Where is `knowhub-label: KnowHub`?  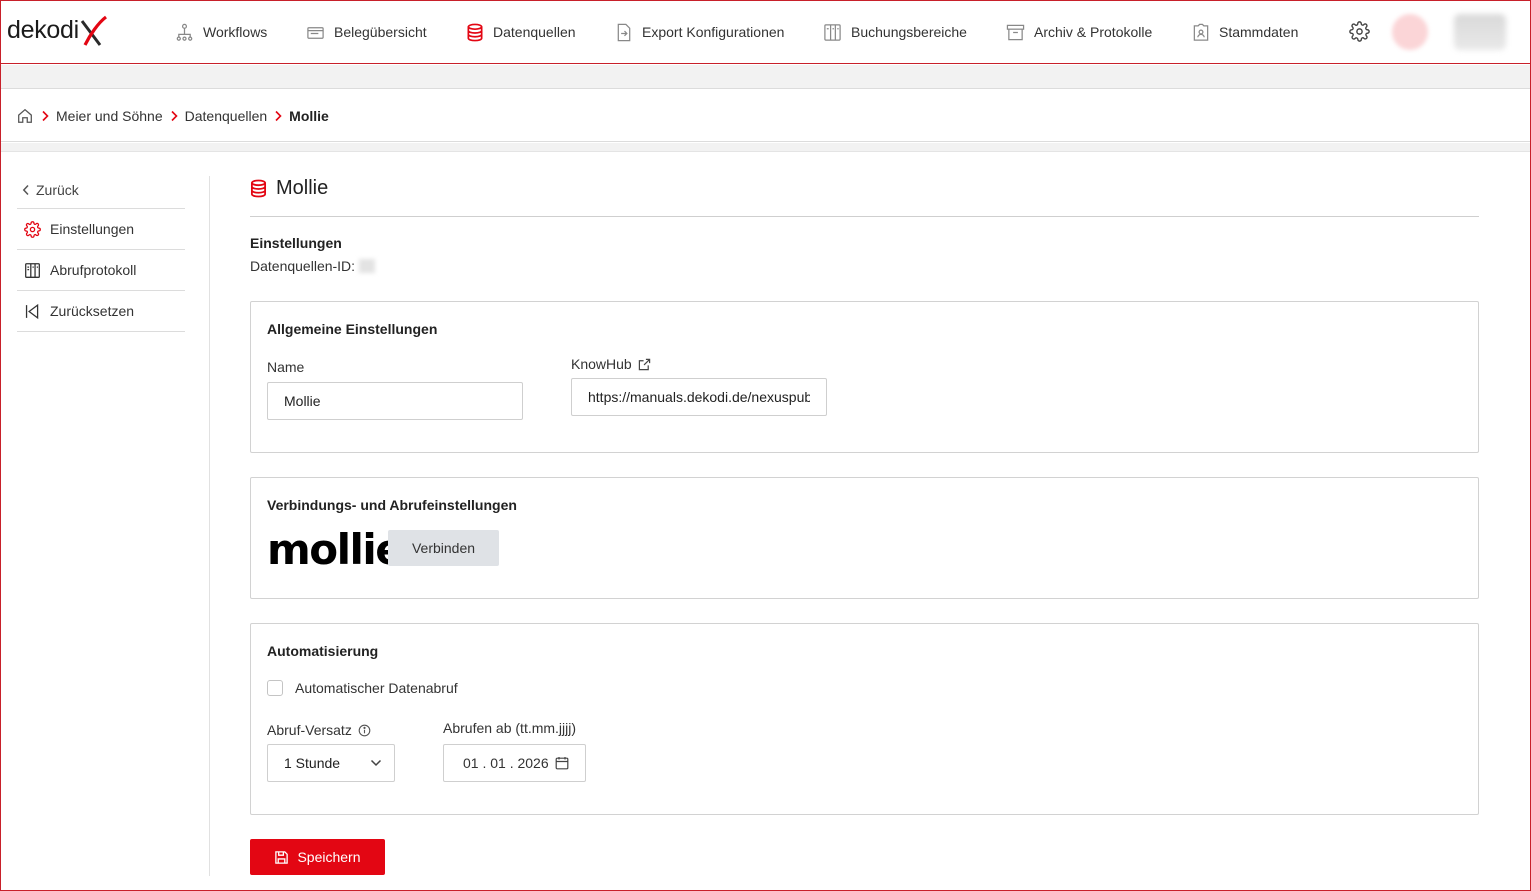
knowhub-label: KnowHub is located at coordinates (611, 364).